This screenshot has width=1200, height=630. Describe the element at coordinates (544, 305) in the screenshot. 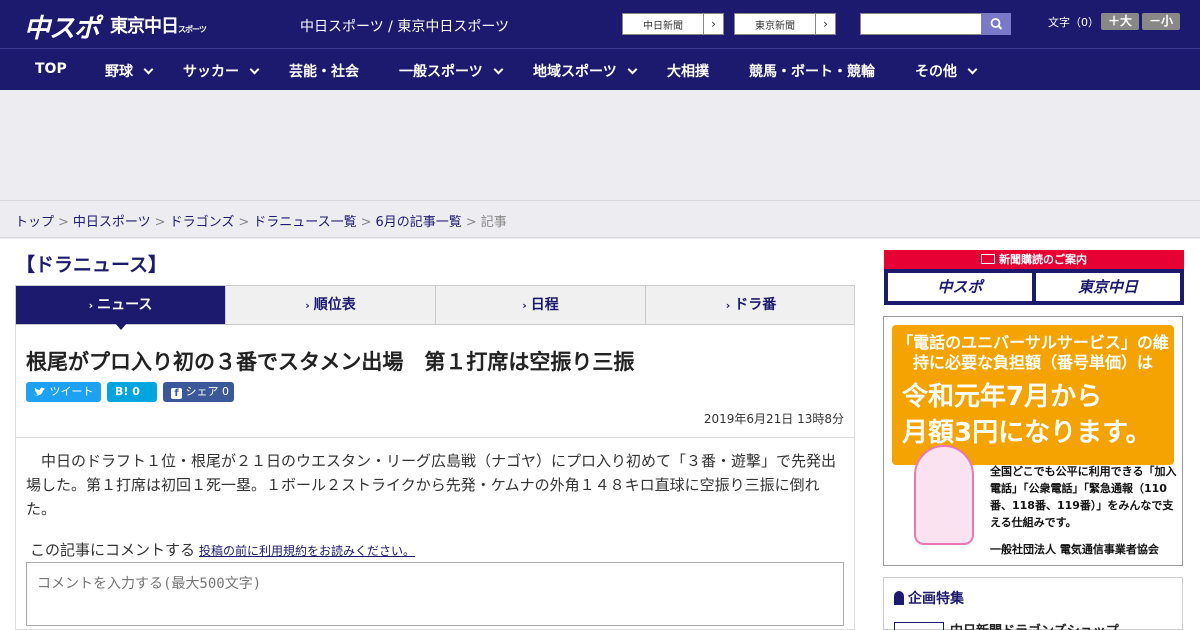

I see `tab-label: 日程` at that location.